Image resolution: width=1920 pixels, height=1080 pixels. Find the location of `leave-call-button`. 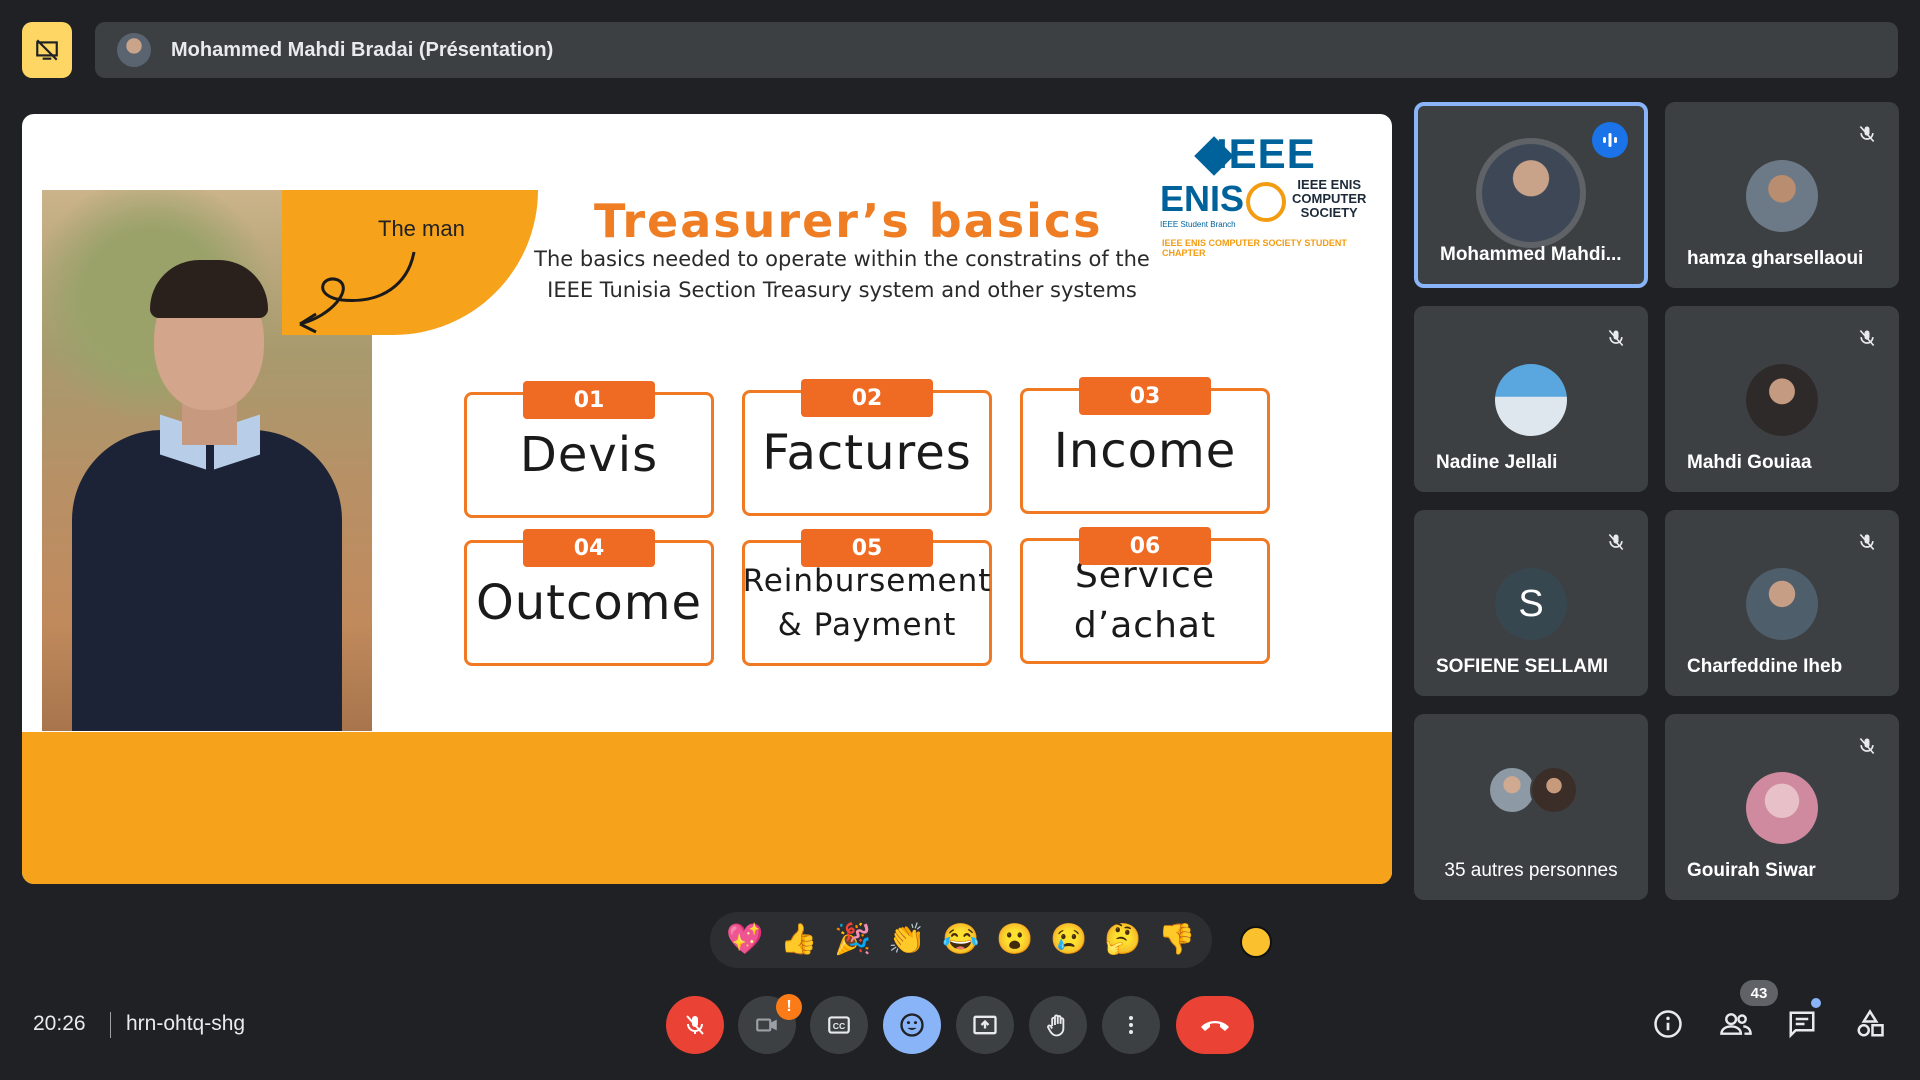

leave-call-button is located at coordinates (1215, 1025).